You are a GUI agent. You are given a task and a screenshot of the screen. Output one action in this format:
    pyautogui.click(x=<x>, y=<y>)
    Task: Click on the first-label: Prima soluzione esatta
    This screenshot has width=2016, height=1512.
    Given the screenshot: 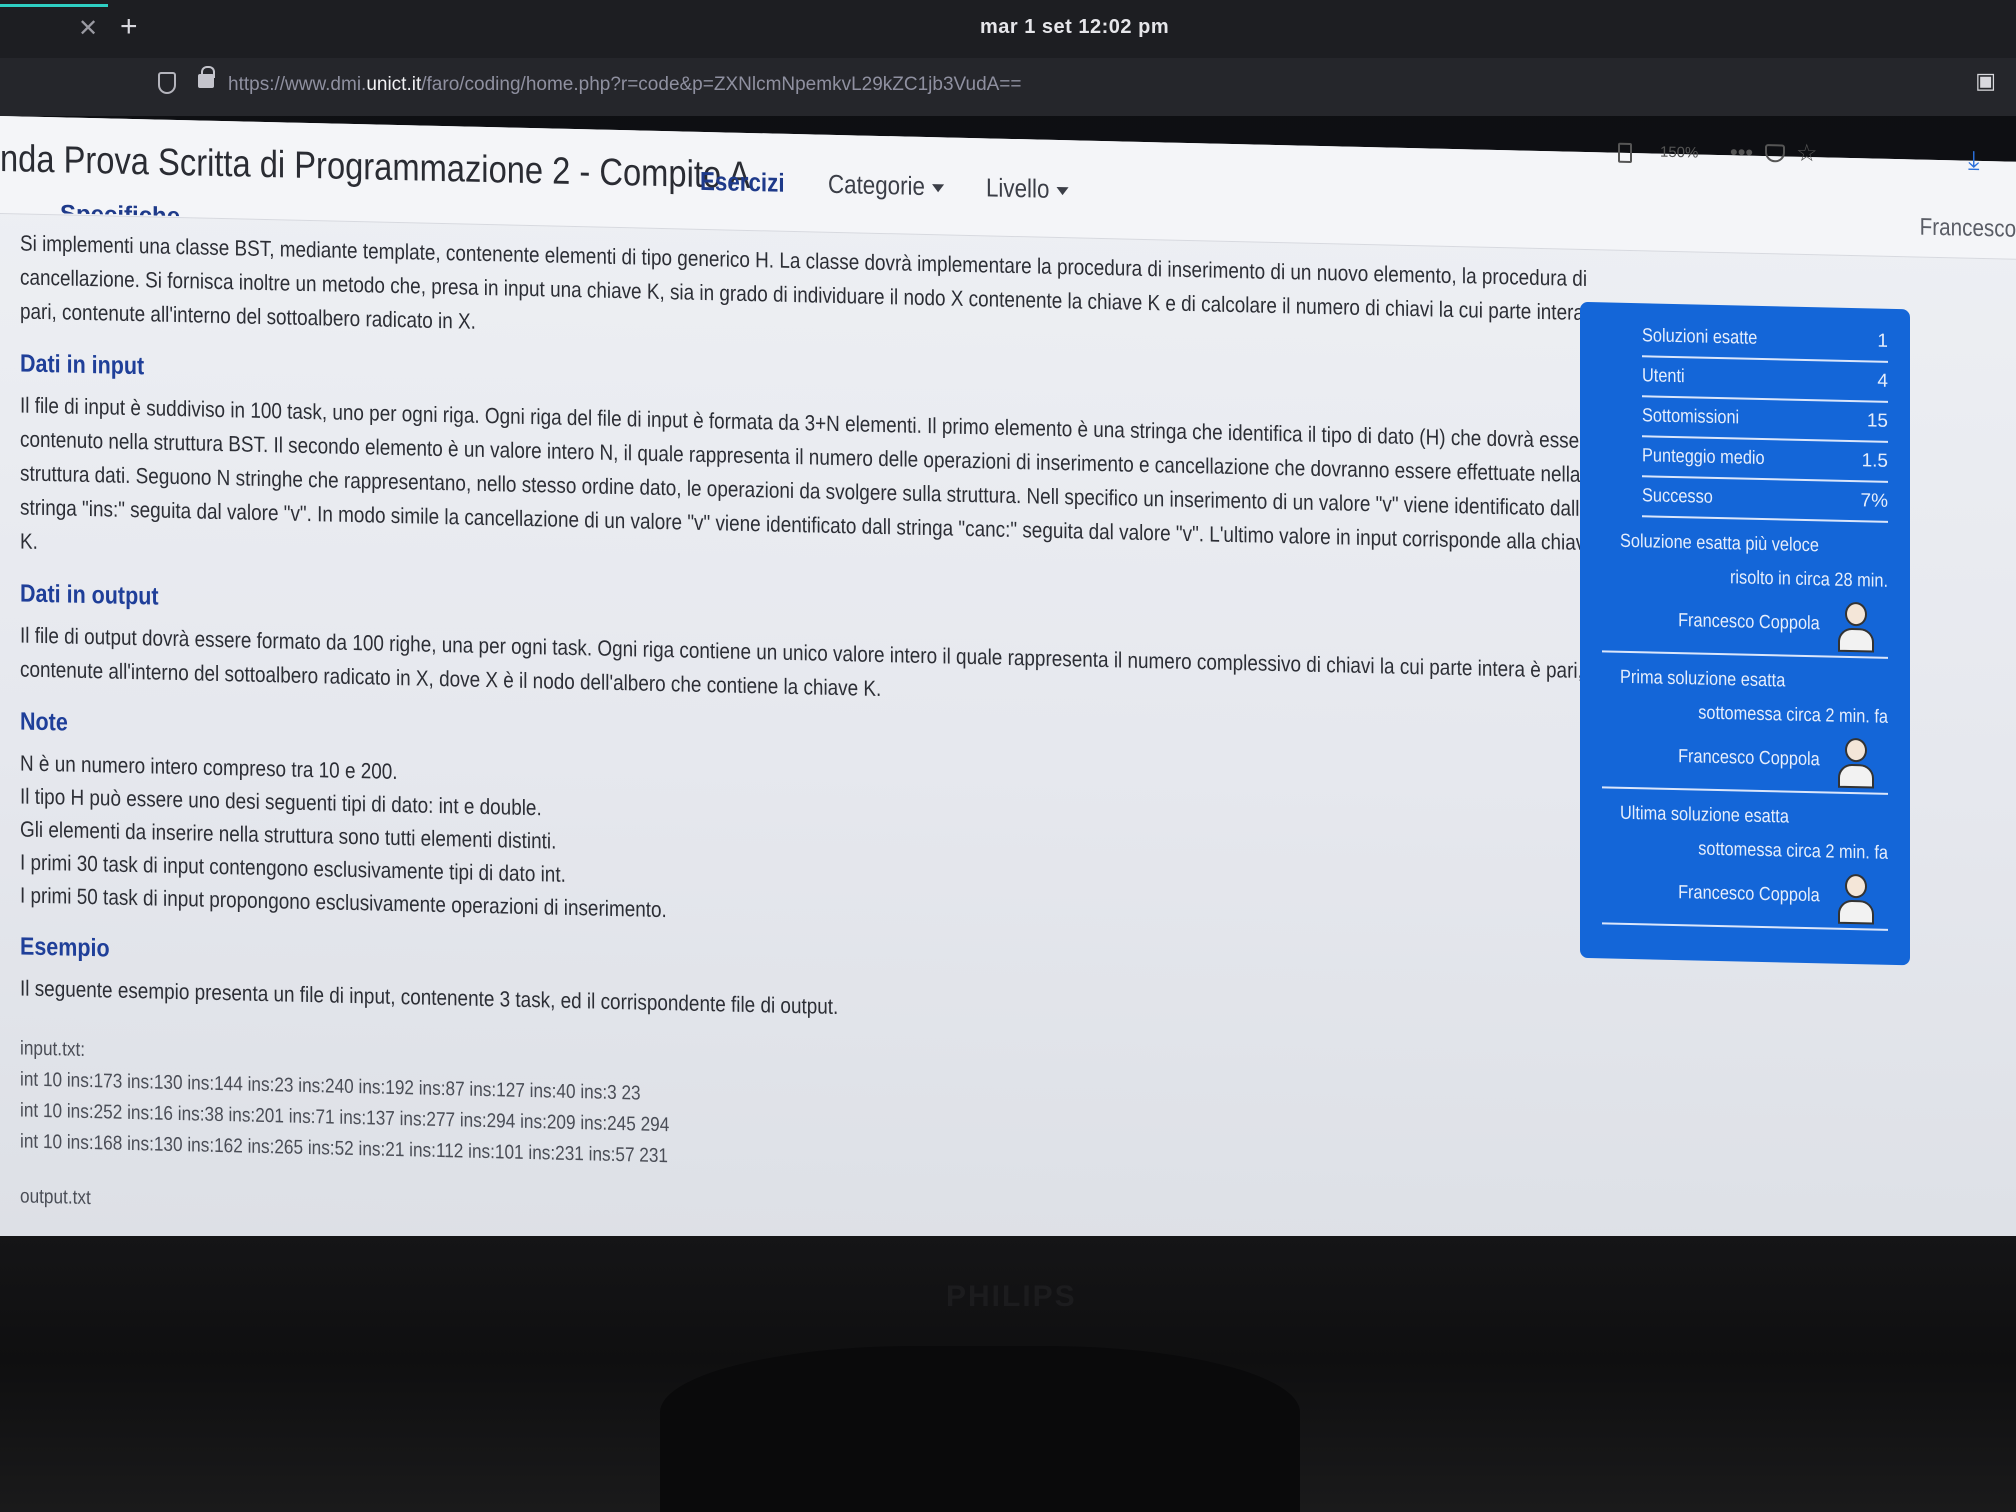 What is the action you would take?
    pyautogui.click(x=1703, y=679)
    